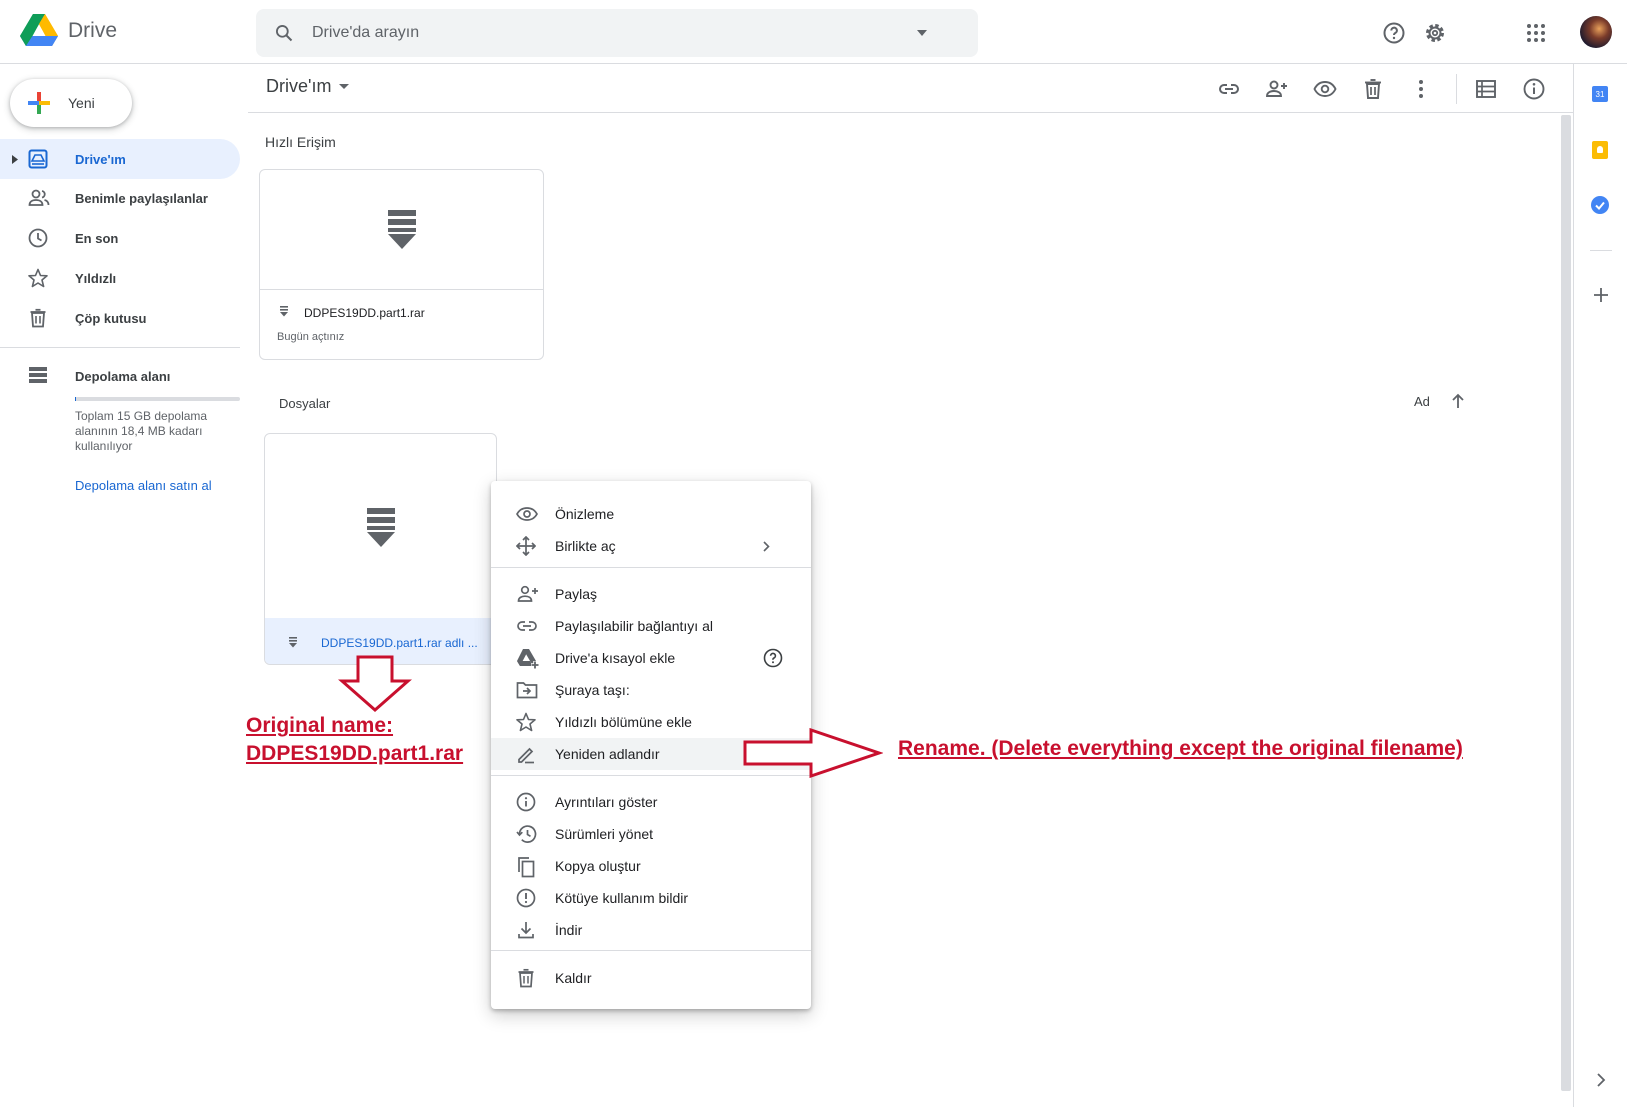 The width and height of the screenshot is (1627, 1107). What do you see at coordinates (39, 30) in the screenshot?
I see `drive-logo-icon` at bounding box center [39, 30].